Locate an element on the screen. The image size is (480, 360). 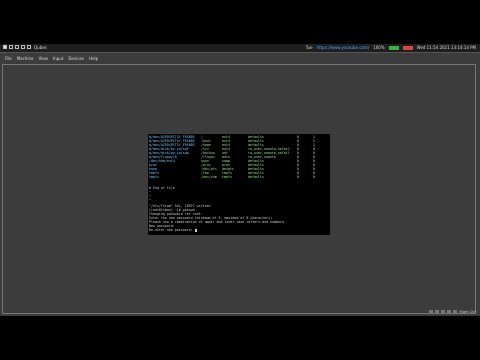
menu-input: Input is located at coordinates (58, 58).